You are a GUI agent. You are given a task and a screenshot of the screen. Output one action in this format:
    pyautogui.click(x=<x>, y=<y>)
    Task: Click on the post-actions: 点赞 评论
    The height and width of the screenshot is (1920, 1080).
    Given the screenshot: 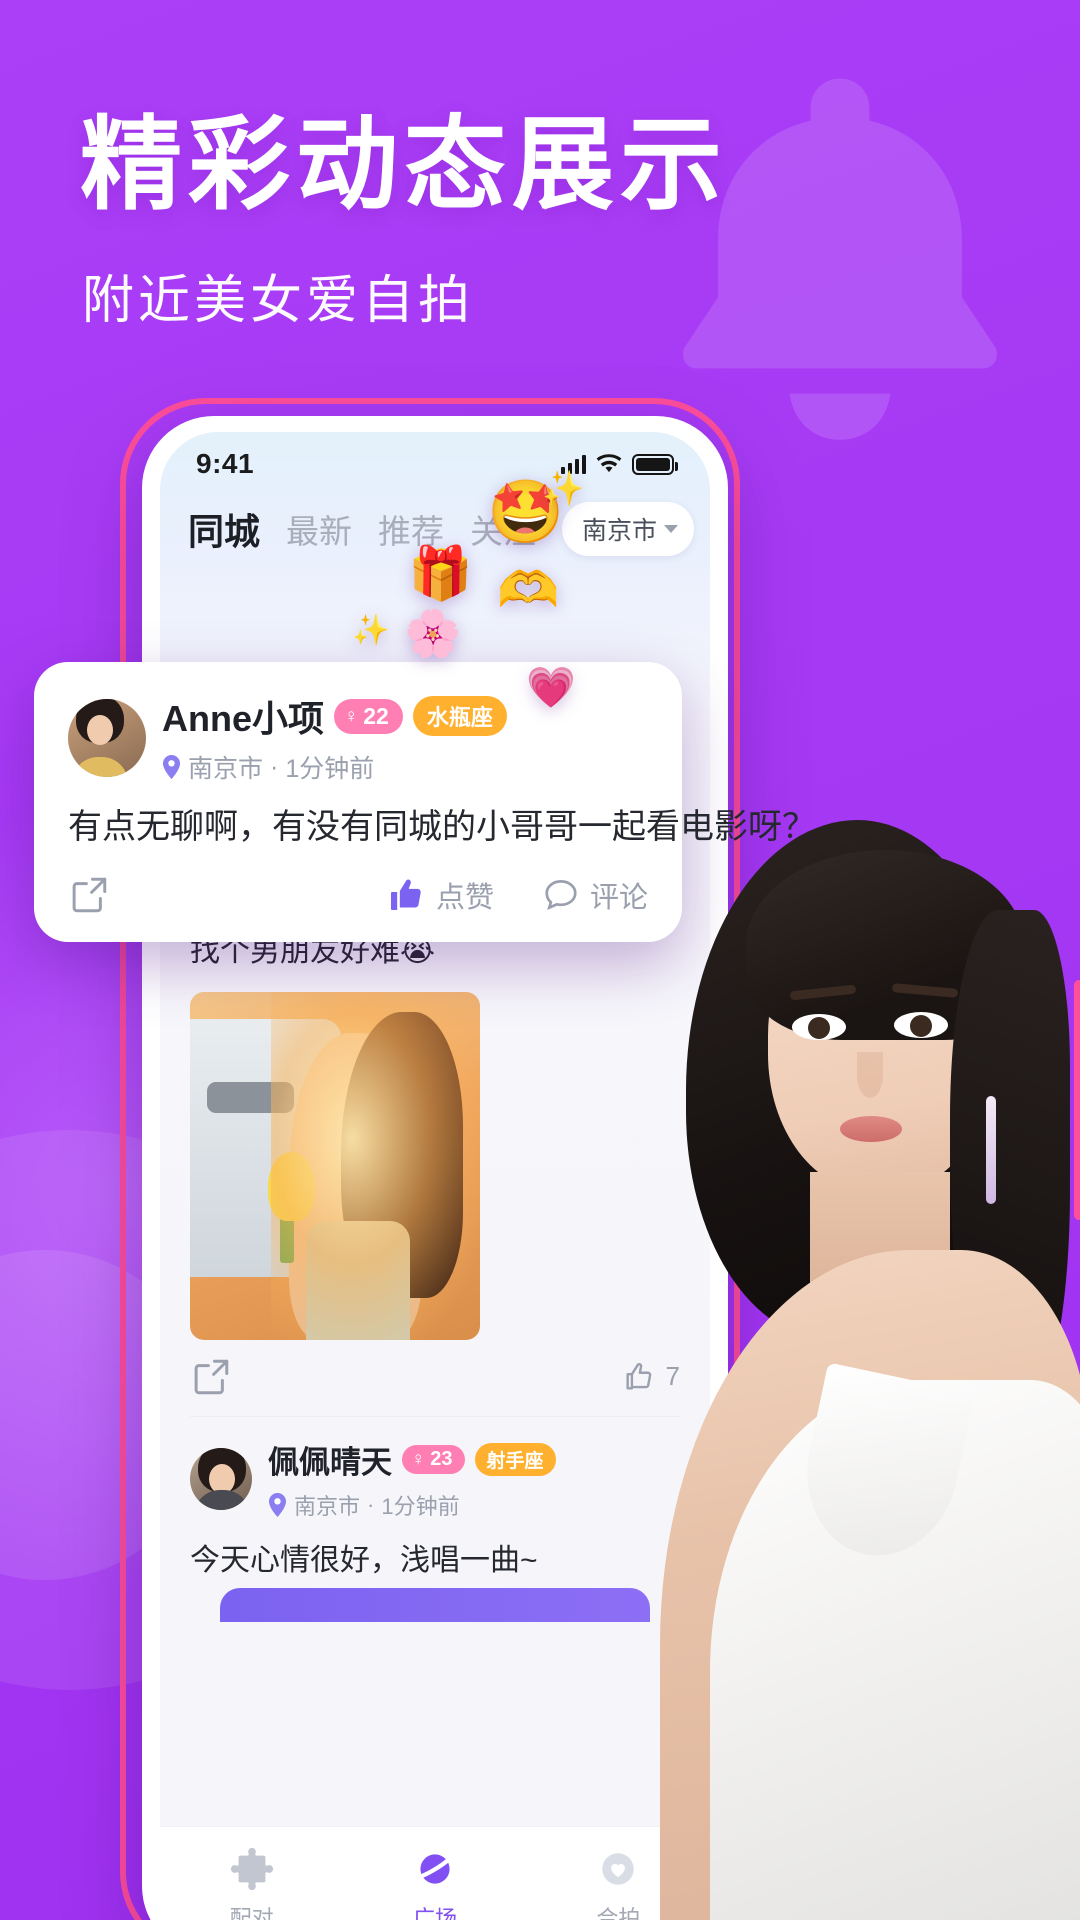 What is the action you would take?
    pyautogui.click(x=358, y=895)
    